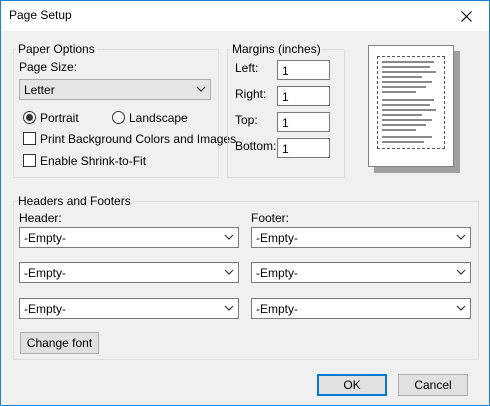 Image resolution: width=490 pixels, height=406 pixels. What do you see at coordinates (256, 146) in the screenshot?
I see `margin-bottom-label: Bottom:` at bounding box center [256, 146].